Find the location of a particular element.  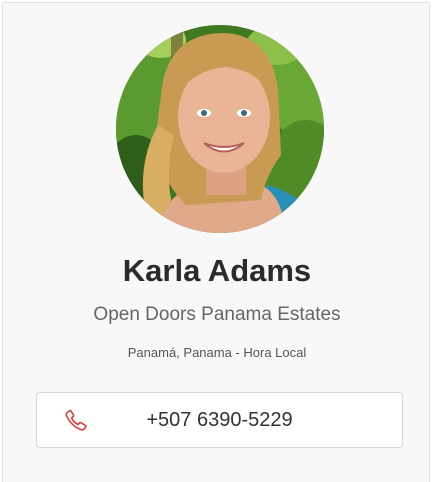

call-phone-button: +507 6390-5229 is located at coordinates (219, 420).